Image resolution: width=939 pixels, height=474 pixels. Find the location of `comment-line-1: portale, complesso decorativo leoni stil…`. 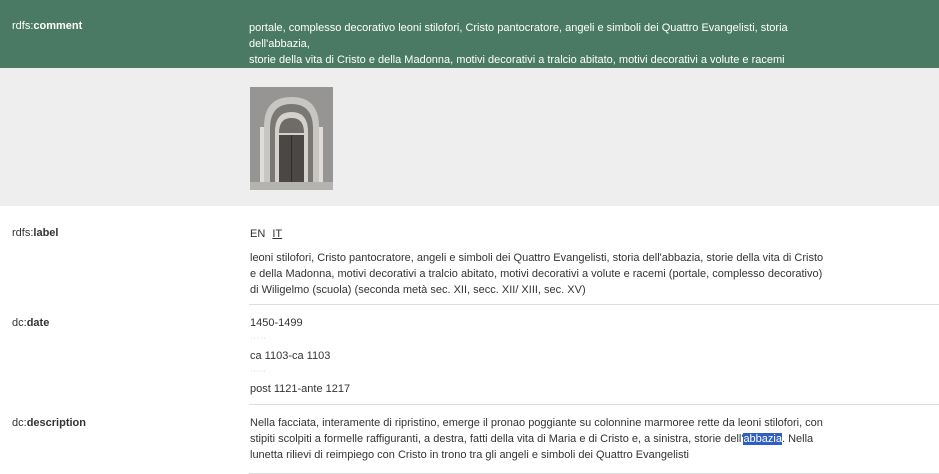

comment-line-1: portale, complesso decorativo leoni stil… is located at coordinates (518, 36).